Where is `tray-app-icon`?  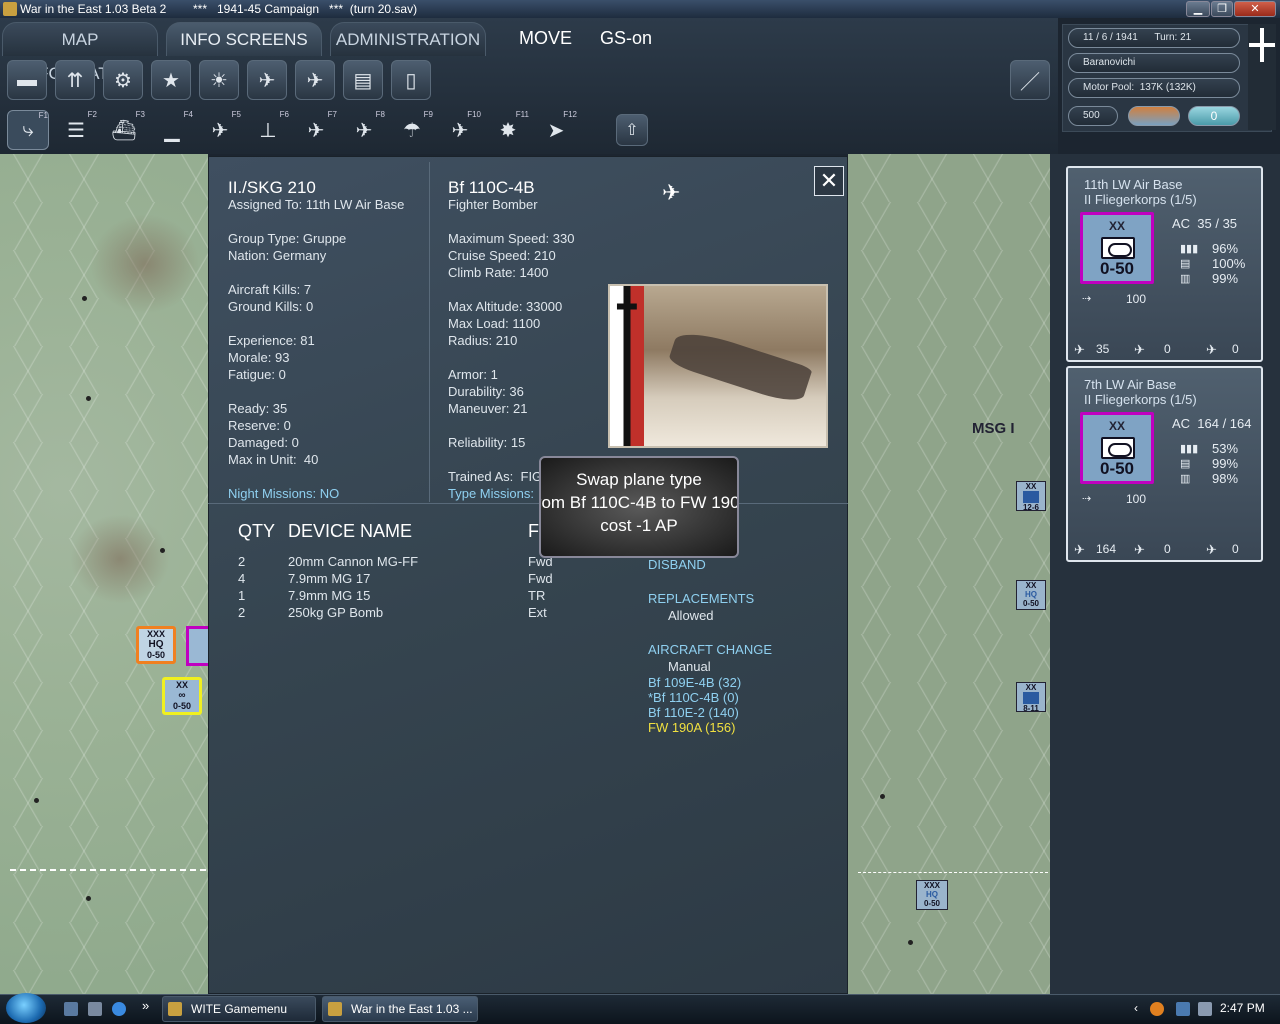 tray-app-icon is located at coordinates (1157, 1009).